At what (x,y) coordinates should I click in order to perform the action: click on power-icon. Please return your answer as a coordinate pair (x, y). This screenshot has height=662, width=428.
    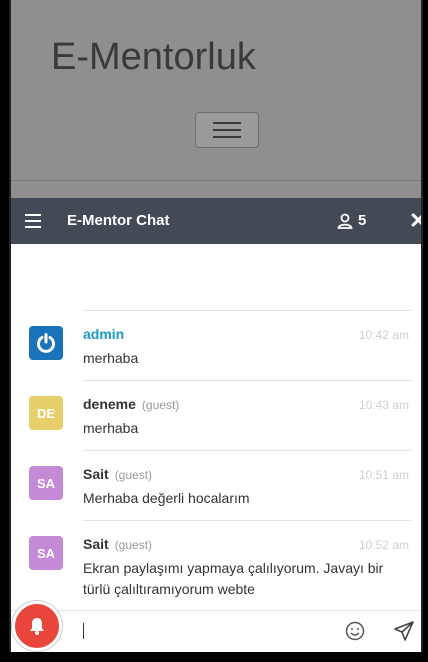
    Looking at the image, I should click on (46, 343).